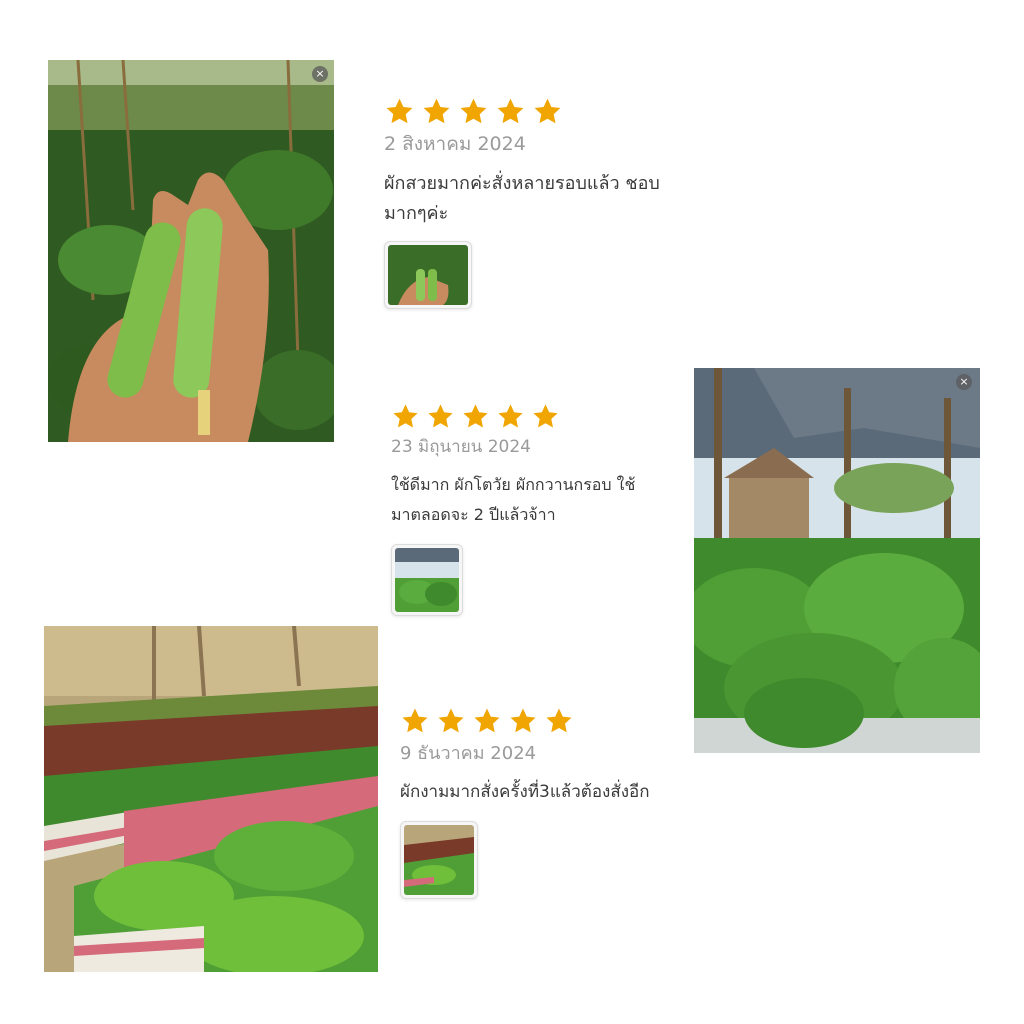 The width and height of the screenshot is (1024, 1024). I want to click on review-text-line: ผักงามมากสั่งครั้งที่3แล้วต้องสั่งอีก, so click(525, 792).